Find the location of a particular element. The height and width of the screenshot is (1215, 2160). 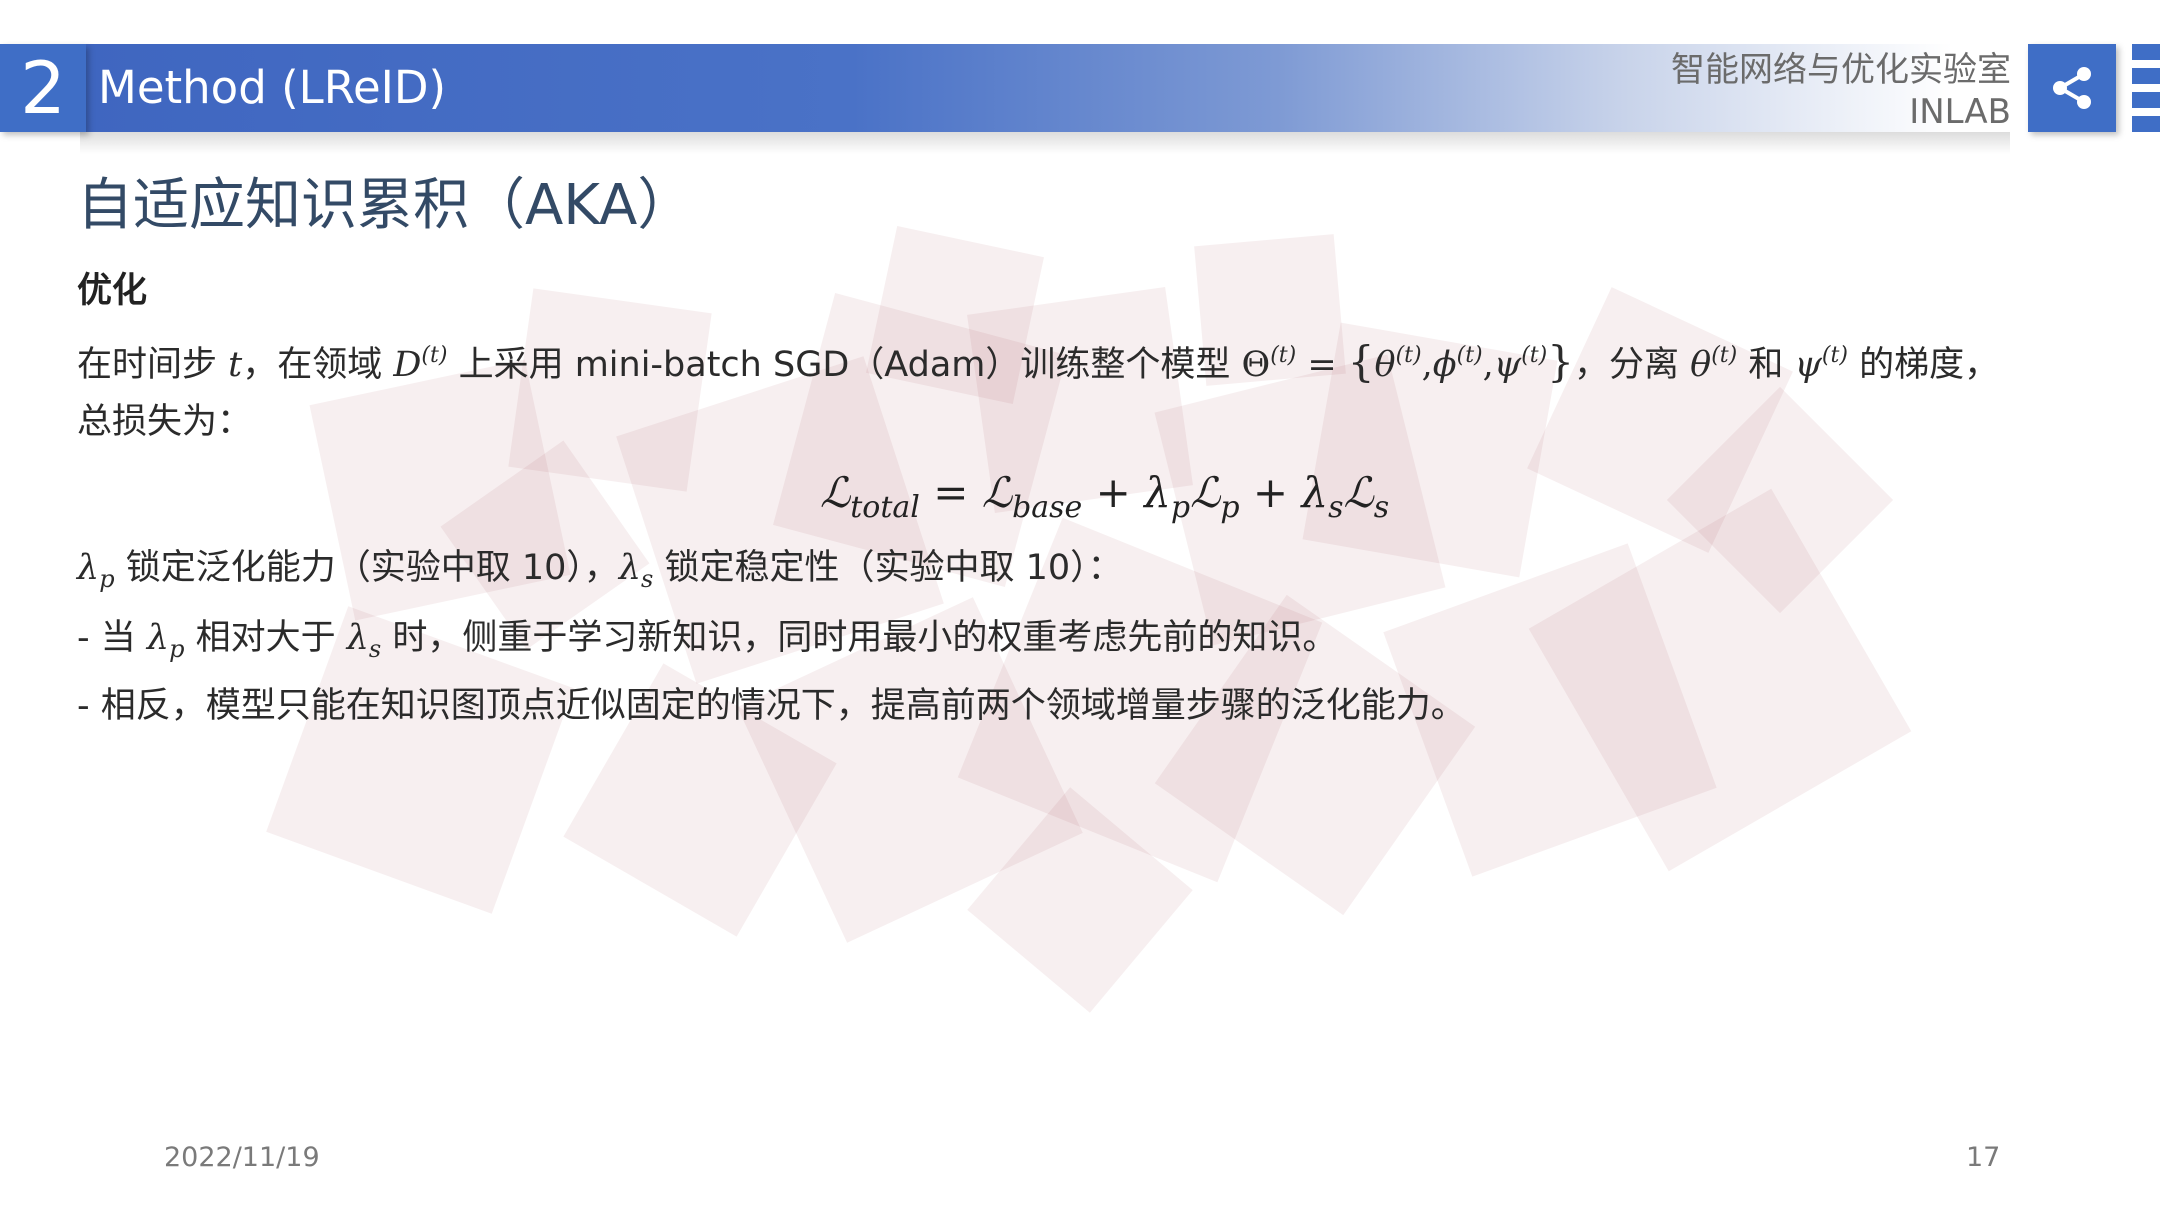

slide-title: 自适应知识累积（AKA） is located at coordinates (385, 205).